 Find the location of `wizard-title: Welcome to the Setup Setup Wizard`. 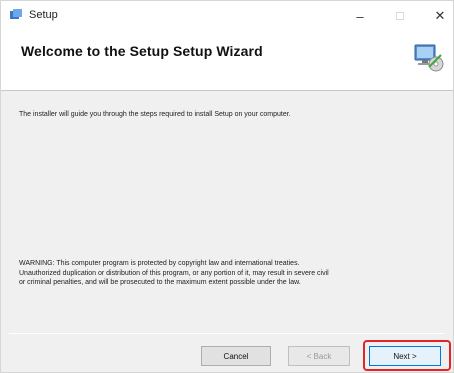

wizard-title: Welcome to the Setup Setup Wizard is located at coordinates (142, 51).